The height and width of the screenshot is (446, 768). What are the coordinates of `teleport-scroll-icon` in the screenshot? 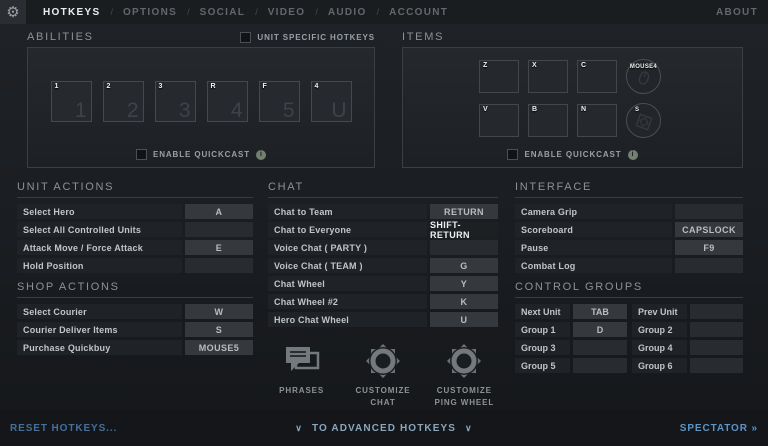 It's located at (643, 122).